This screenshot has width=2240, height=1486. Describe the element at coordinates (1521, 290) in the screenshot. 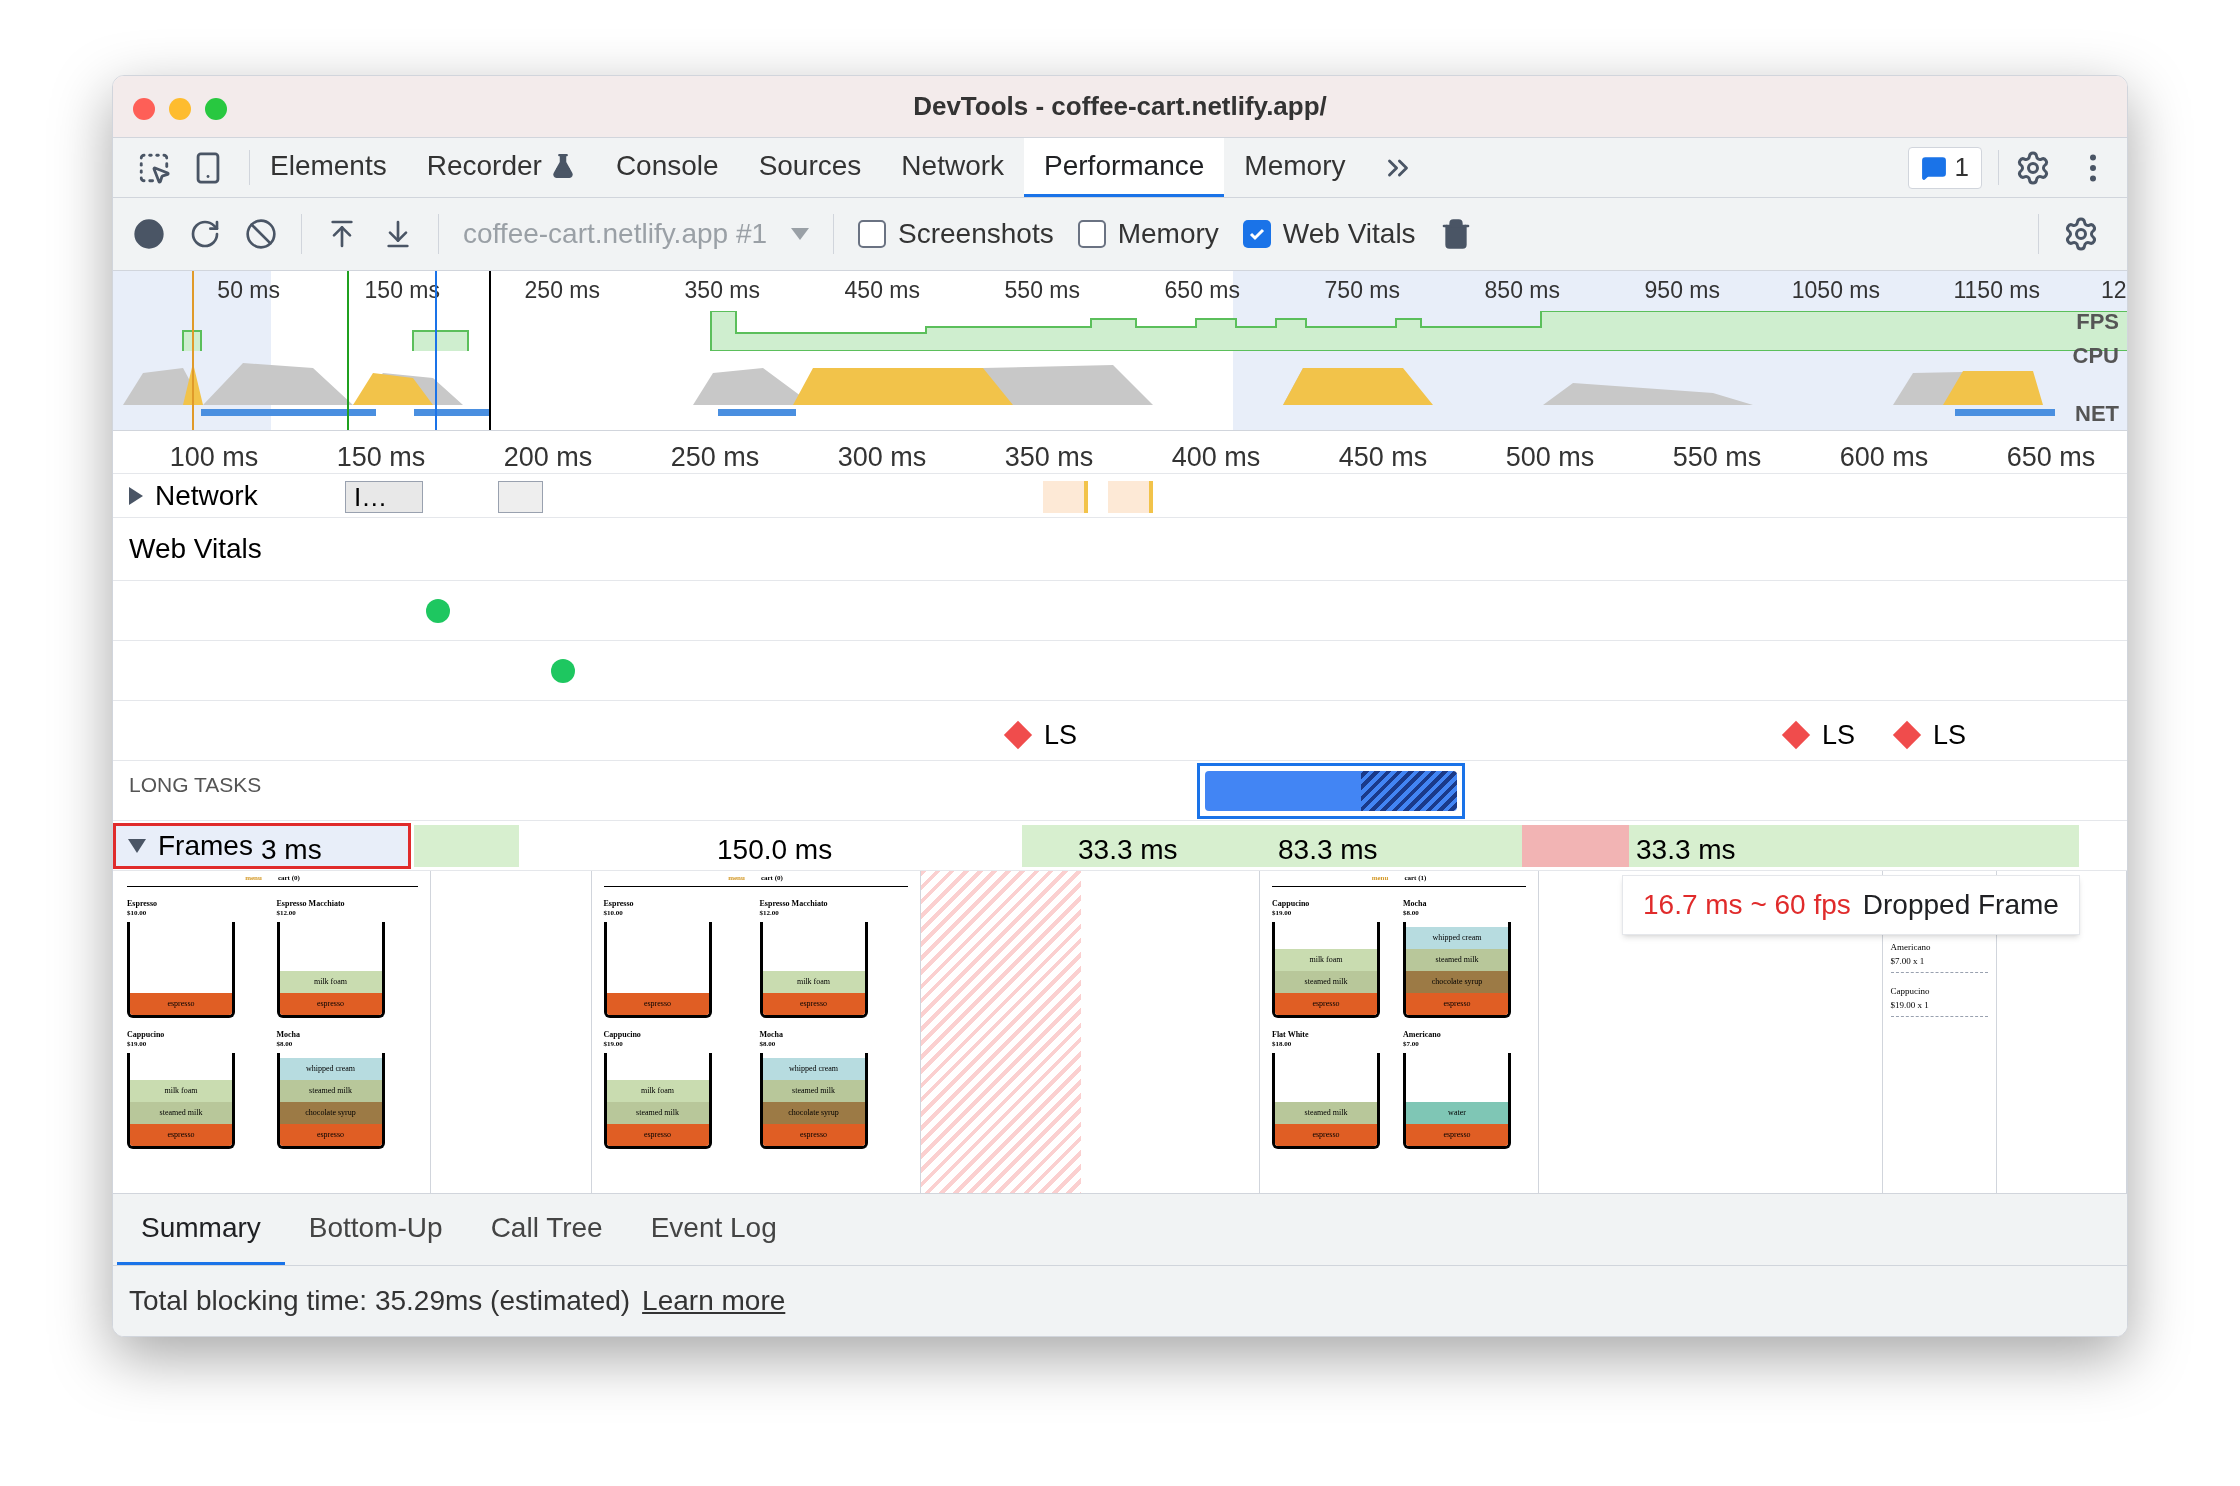

I see `overview-tick-label: 850 ms` at that location.